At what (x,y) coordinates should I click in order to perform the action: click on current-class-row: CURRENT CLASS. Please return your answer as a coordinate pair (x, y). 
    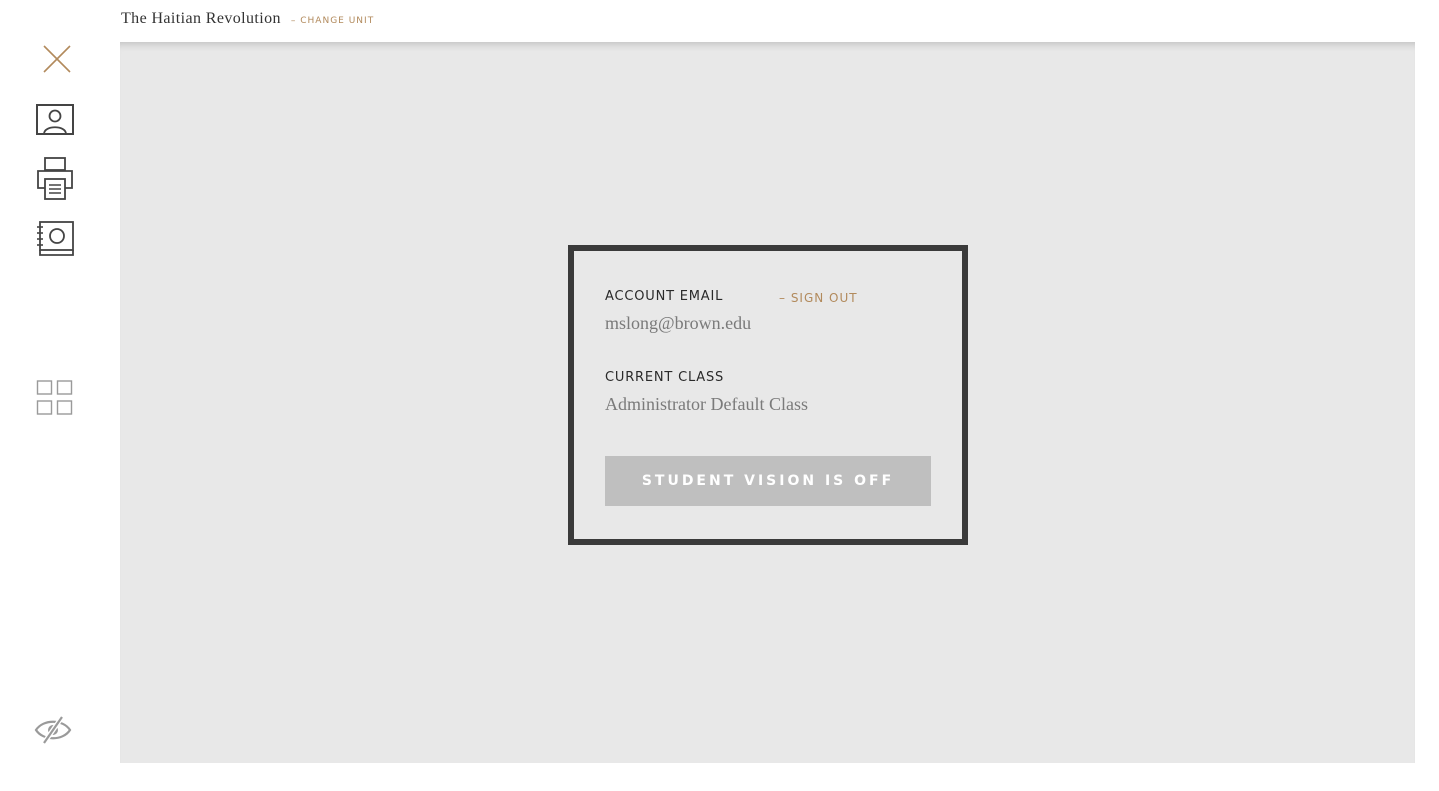
    Looking at the image, I should click on (664, 377).